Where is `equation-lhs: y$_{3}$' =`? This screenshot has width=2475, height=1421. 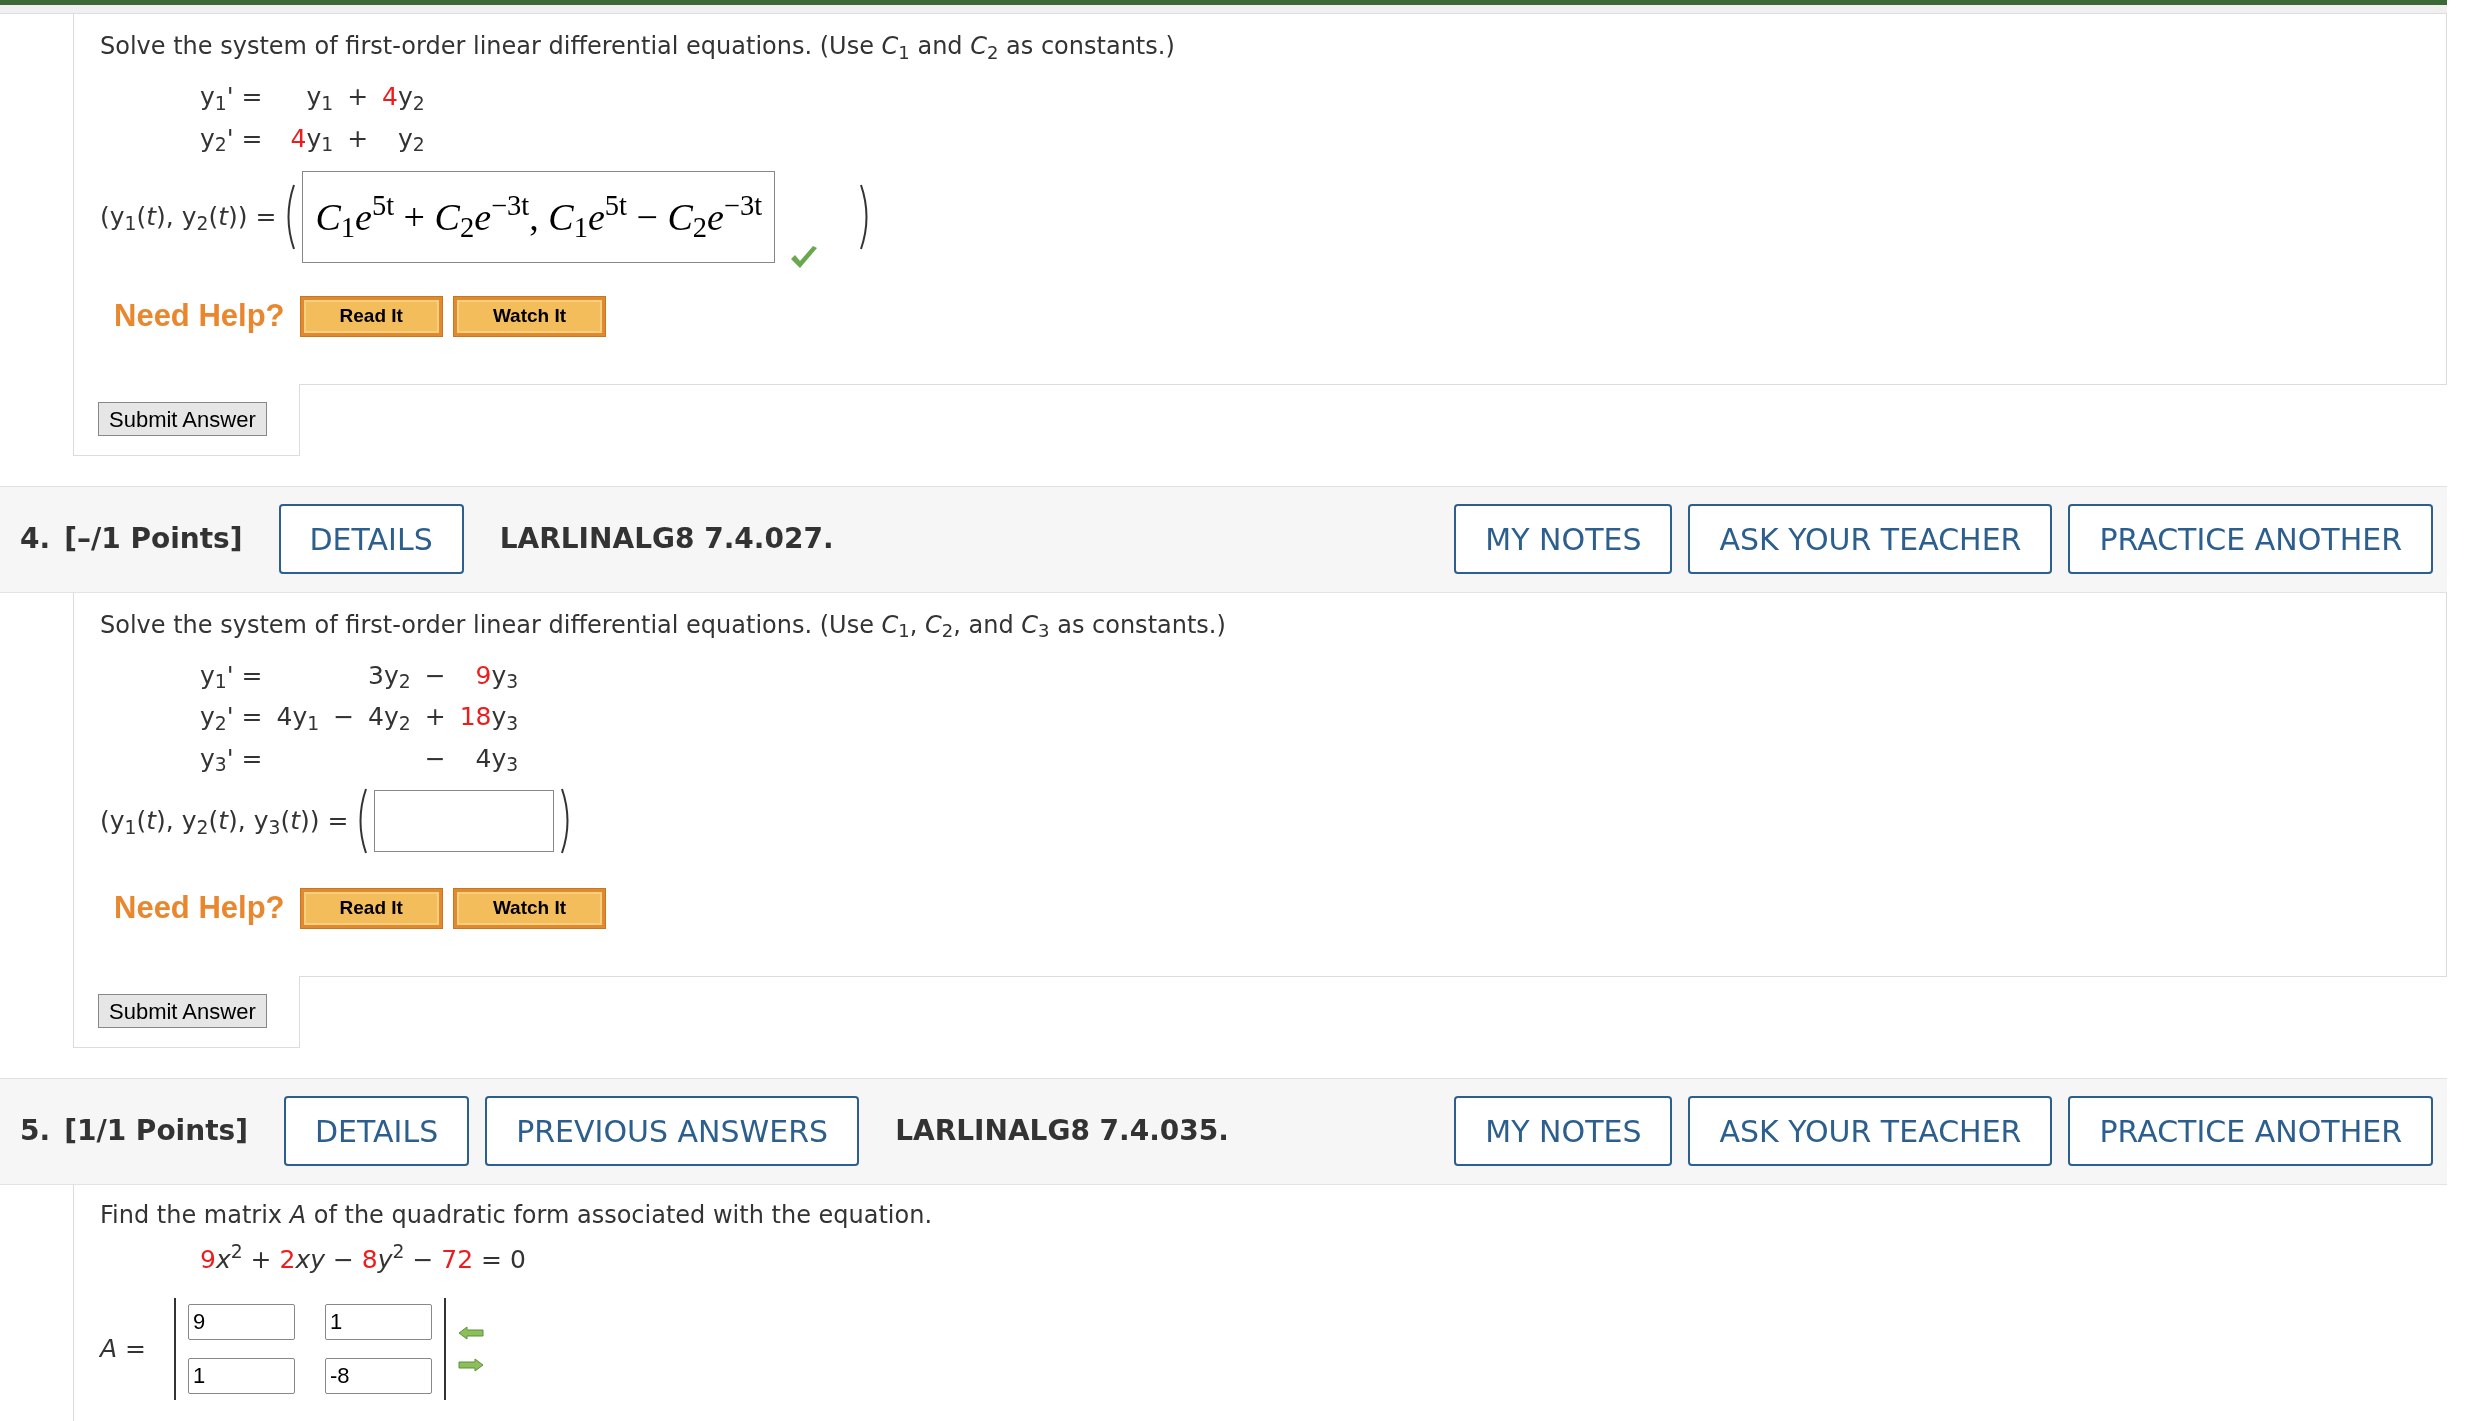 equation-lhs: y$_{3}$' = is located at coordinates (231, 759).